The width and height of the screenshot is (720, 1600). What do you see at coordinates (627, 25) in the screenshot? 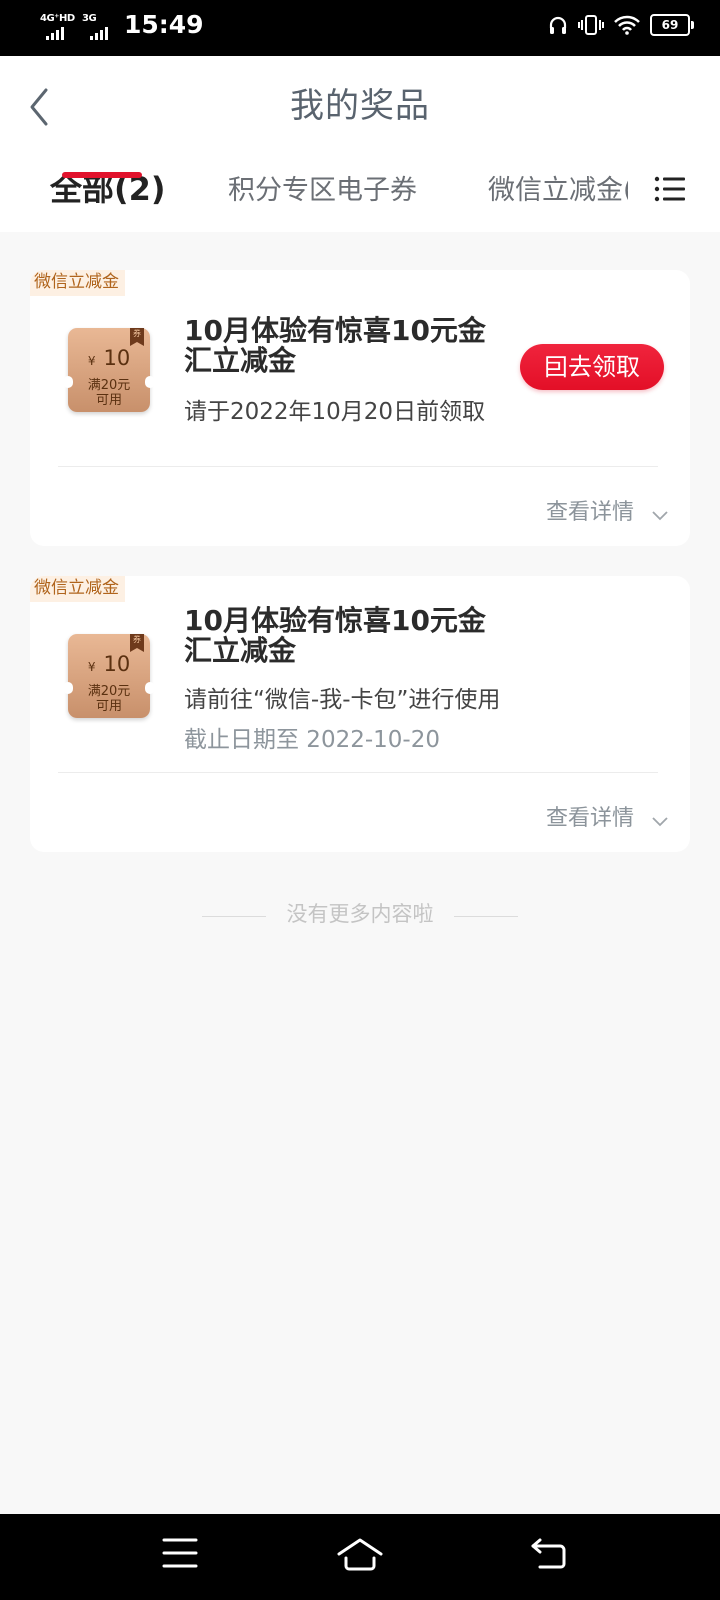
I see `wifi-icon` at bounding box center [627, 25].